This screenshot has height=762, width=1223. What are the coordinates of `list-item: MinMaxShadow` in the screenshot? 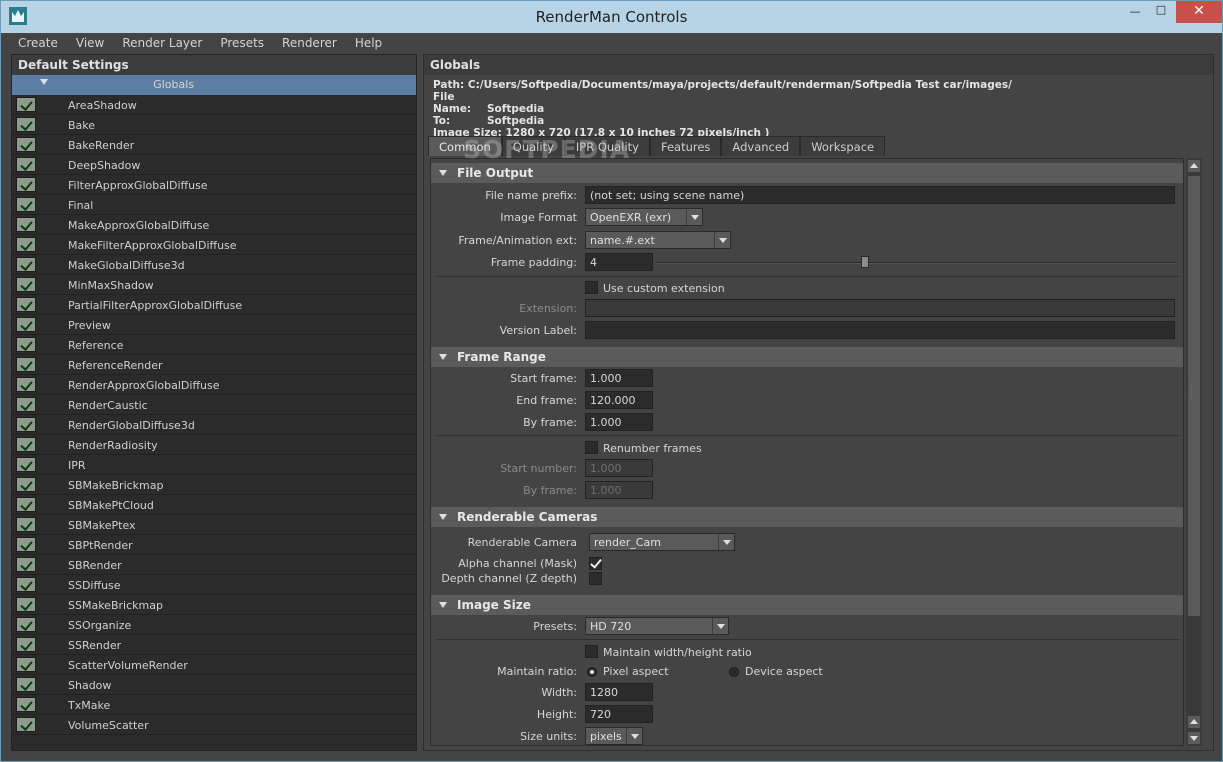 It's located at (214, 285).